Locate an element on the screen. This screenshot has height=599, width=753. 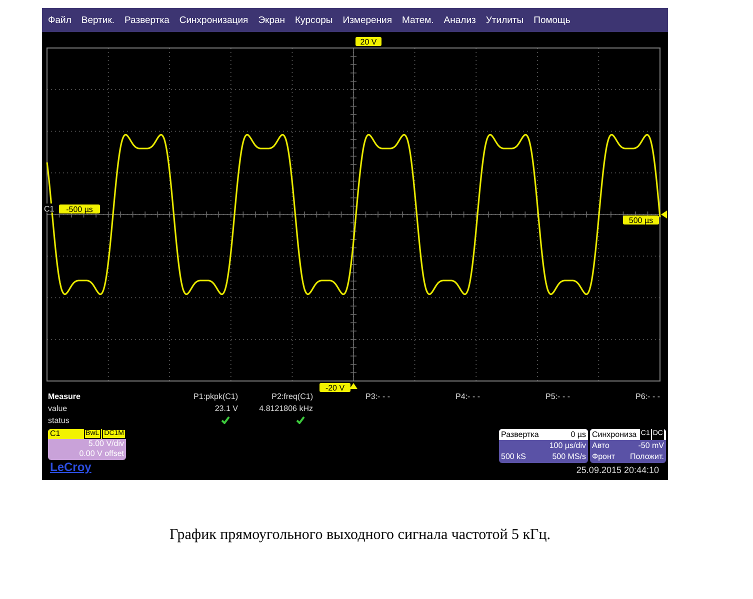
timebase-panel: Развертка 0 µs 100 µs/div 500 kS 500 MS/s is located at coordinates (543, 446).